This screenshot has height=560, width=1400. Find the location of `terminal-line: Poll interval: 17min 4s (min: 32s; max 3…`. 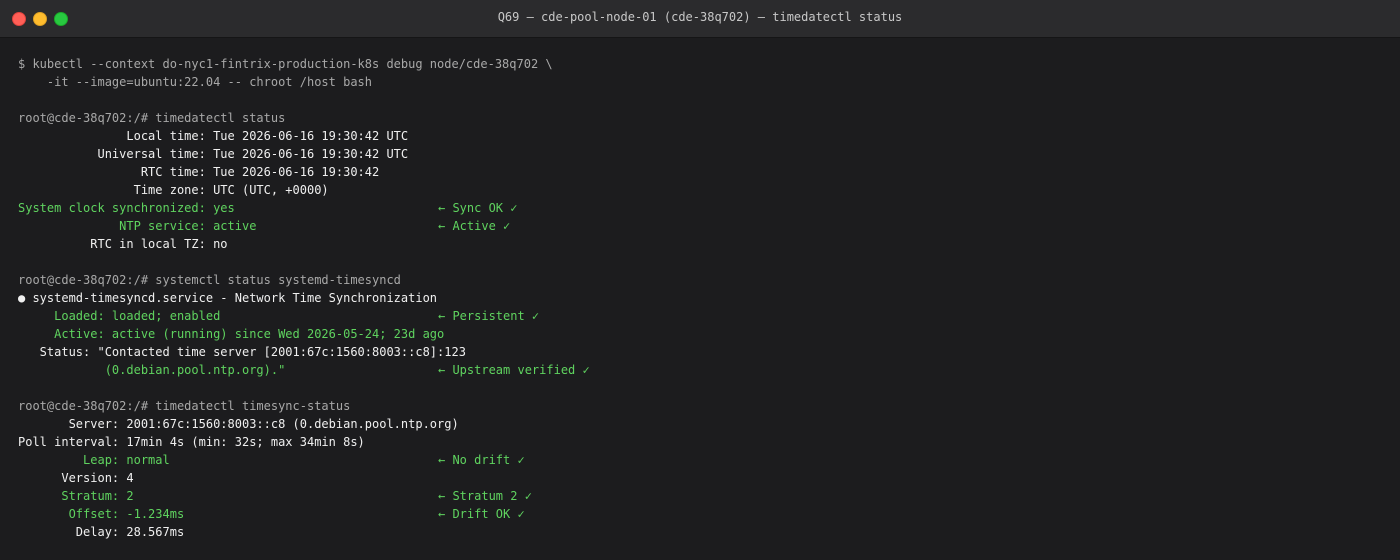

terminal-line: Poll interval: 17min 4s (min: 32s; max 3… is located at coordinates (700, 442).